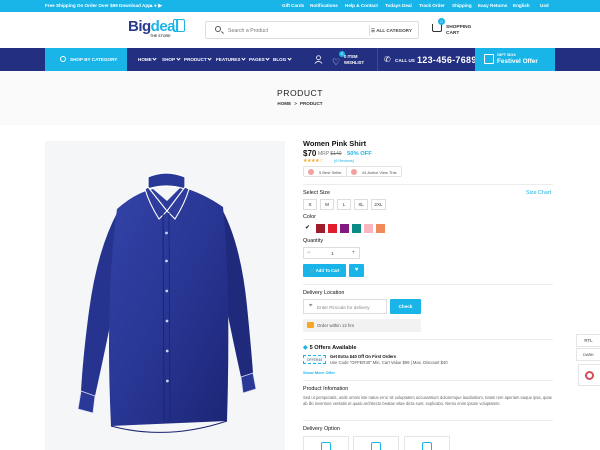  I want to click on nav-product: PRODUCT, so click(197, 59).